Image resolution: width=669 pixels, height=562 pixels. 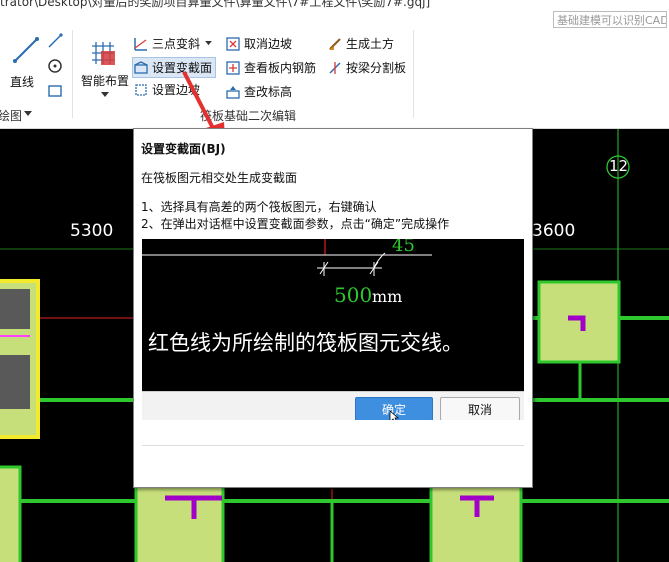 What do you see at coordinates (219, 178) in the screenshot?
I see `tooltip-description: 在筏板图元相交处生成变截面` at bounding box center [219, 178].